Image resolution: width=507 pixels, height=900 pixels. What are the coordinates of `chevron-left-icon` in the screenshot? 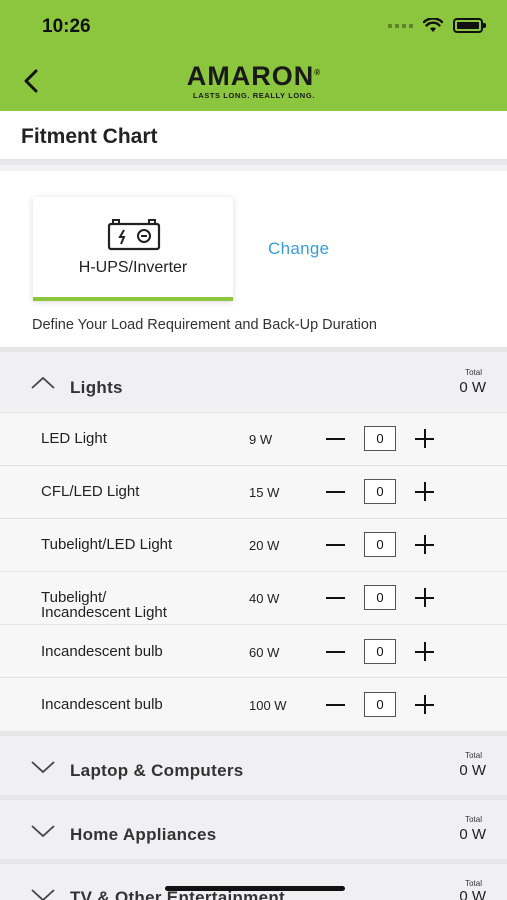 It's located at (31, 81).